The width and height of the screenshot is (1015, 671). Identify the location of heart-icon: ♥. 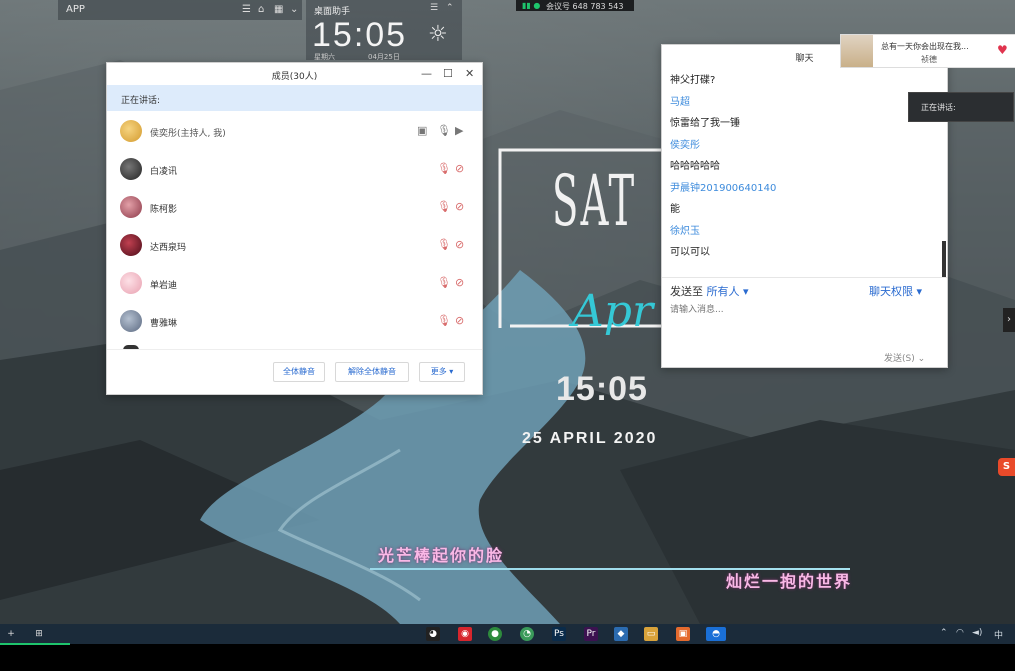
(1002, 50).